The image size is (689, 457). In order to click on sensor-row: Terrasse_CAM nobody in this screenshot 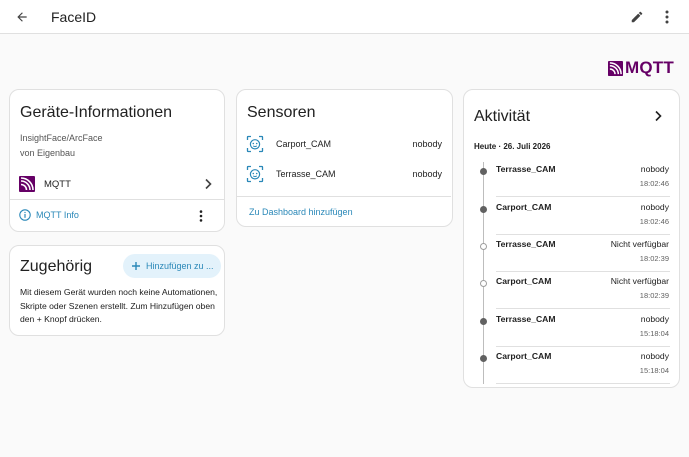, I will do `click(344, 174)`.